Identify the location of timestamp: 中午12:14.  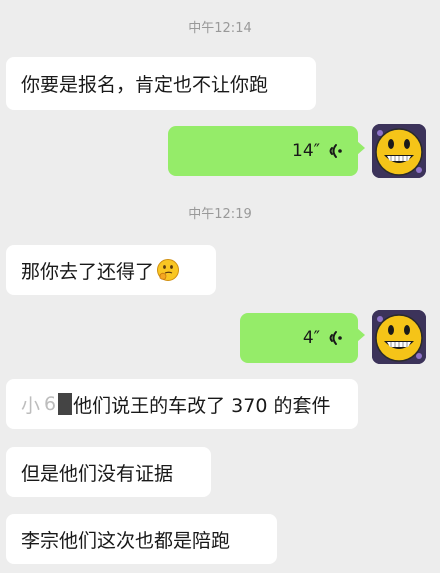
(220, 28).